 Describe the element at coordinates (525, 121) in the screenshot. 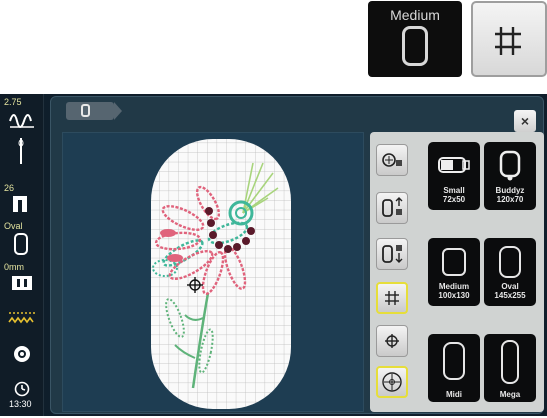

I see `close-button: ×` at that location.